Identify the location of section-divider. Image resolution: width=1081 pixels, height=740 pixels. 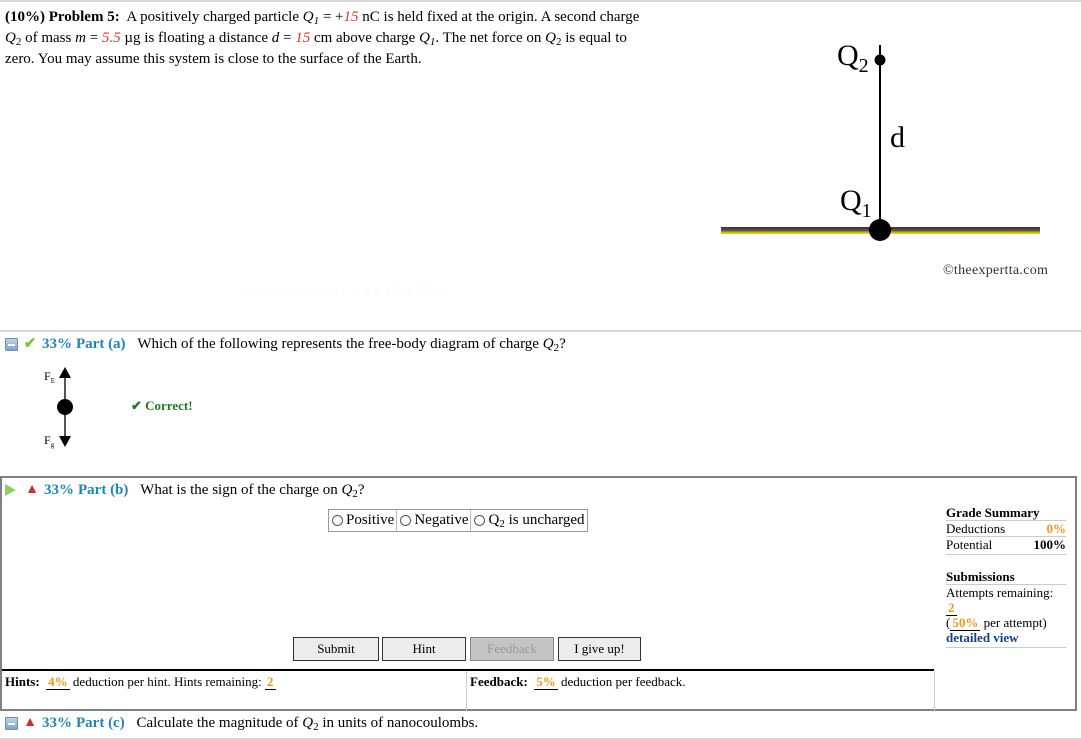
(540, 331).